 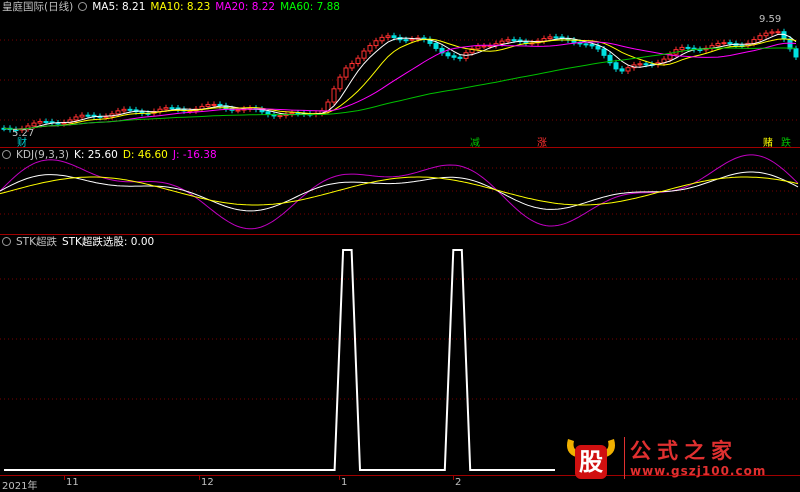 What do you see at coordinates (458, 482) in the screenshot?
I see `axis-label-2: 2` at bounding box center [458, 482].